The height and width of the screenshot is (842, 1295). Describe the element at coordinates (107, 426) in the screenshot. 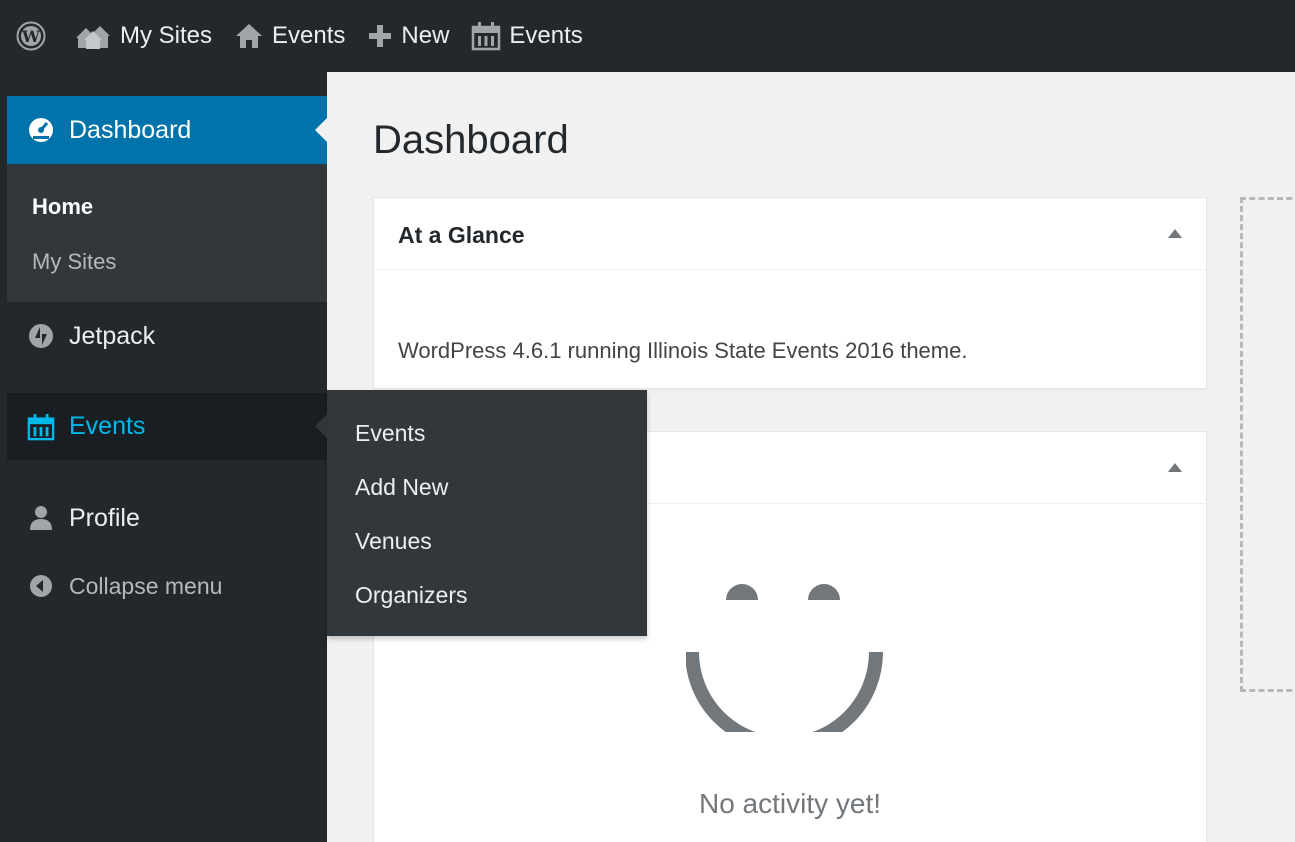

I see `sidebar-item-label: Events` at that location.